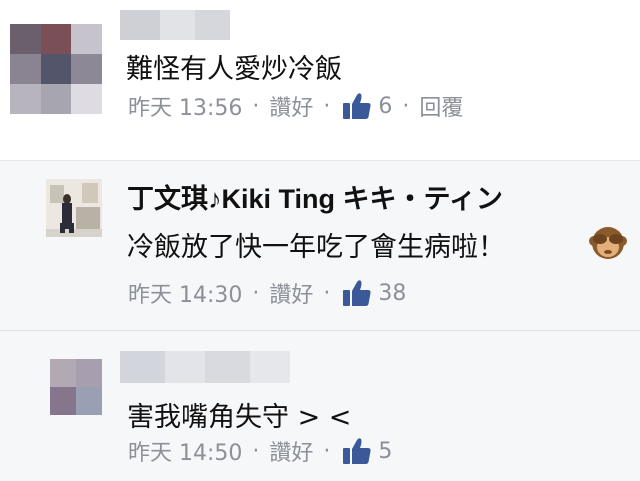 Image resolution: width=640 pixels, height=481 pixels. Describe the element at coordinates (315, 196) in the screenshot. I see `author-name: 丁文琪♪Kiki Ting キキ・ティン` at that location.